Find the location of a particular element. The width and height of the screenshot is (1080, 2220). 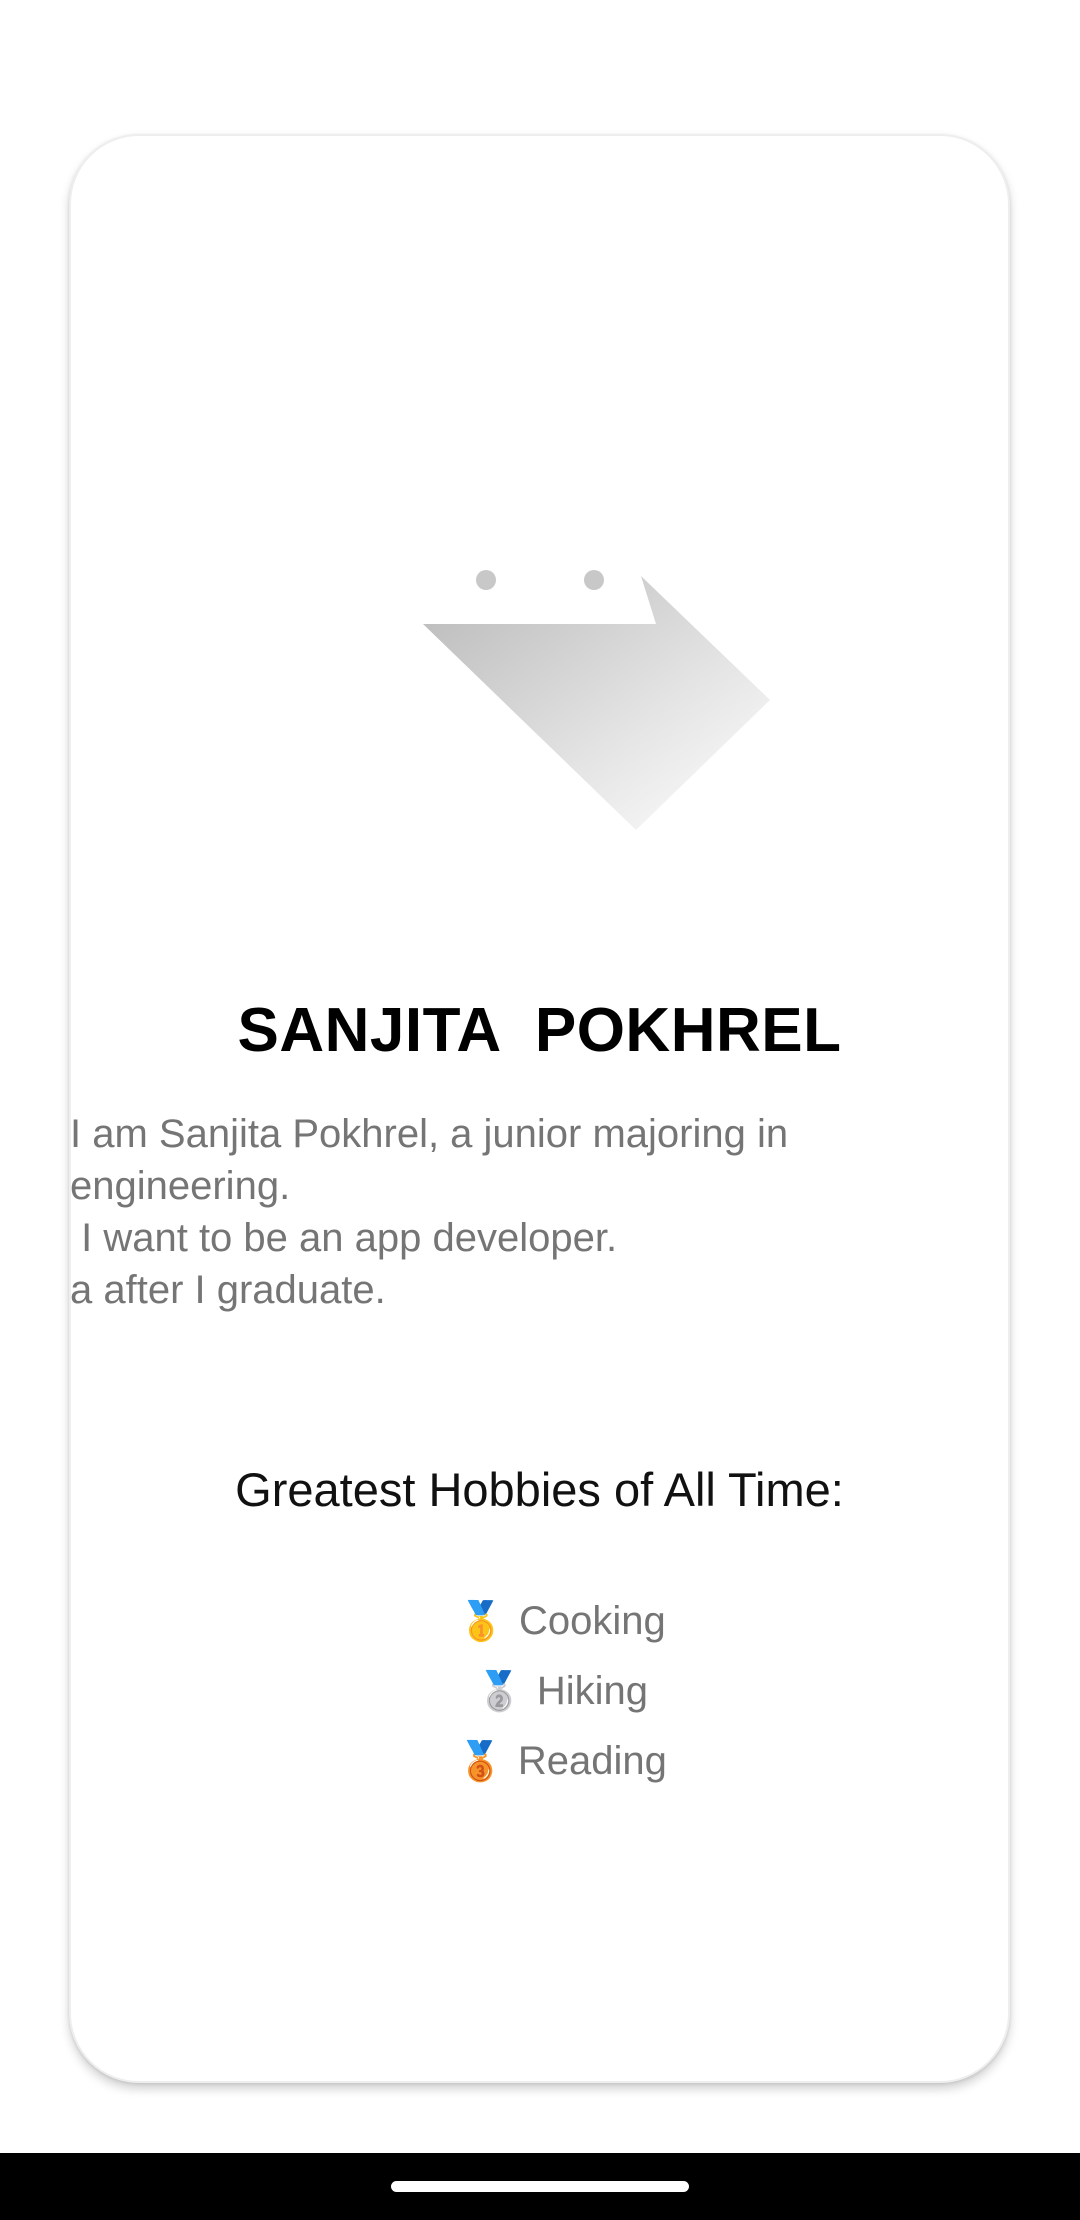

system-navigation-bar is located at coordinates (540, 2186).